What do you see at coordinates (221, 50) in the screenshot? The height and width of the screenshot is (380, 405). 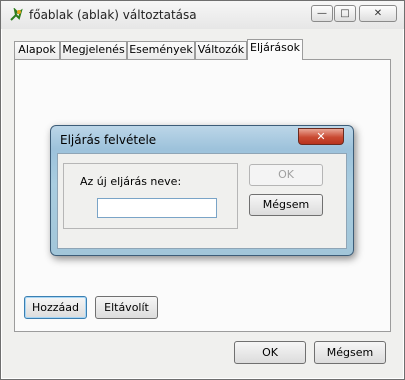 I see `tab-valtozok: Változók` at bounding box center [221, 50].